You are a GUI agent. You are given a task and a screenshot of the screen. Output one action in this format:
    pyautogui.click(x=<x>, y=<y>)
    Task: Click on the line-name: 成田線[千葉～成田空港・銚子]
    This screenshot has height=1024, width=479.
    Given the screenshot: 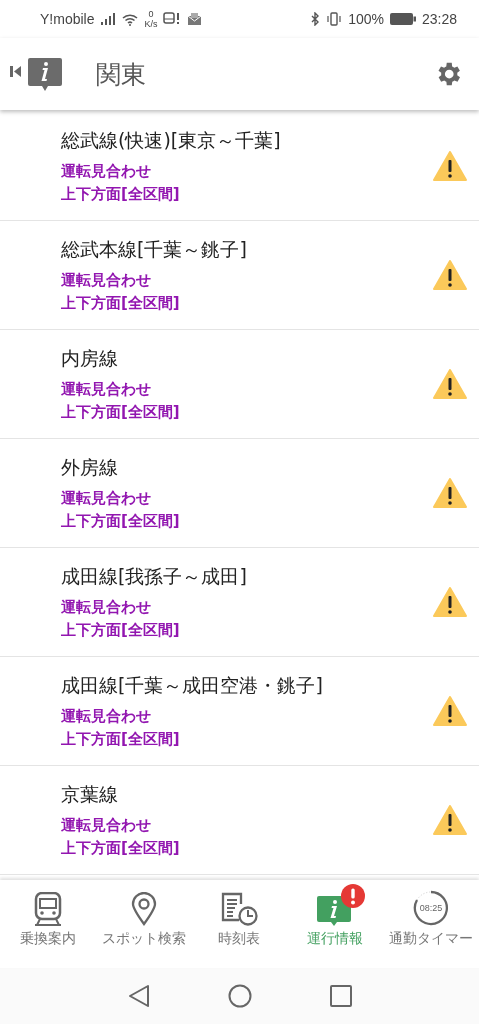 What is the action you would take?
    pyautogui.click(x=192, y=685)
    